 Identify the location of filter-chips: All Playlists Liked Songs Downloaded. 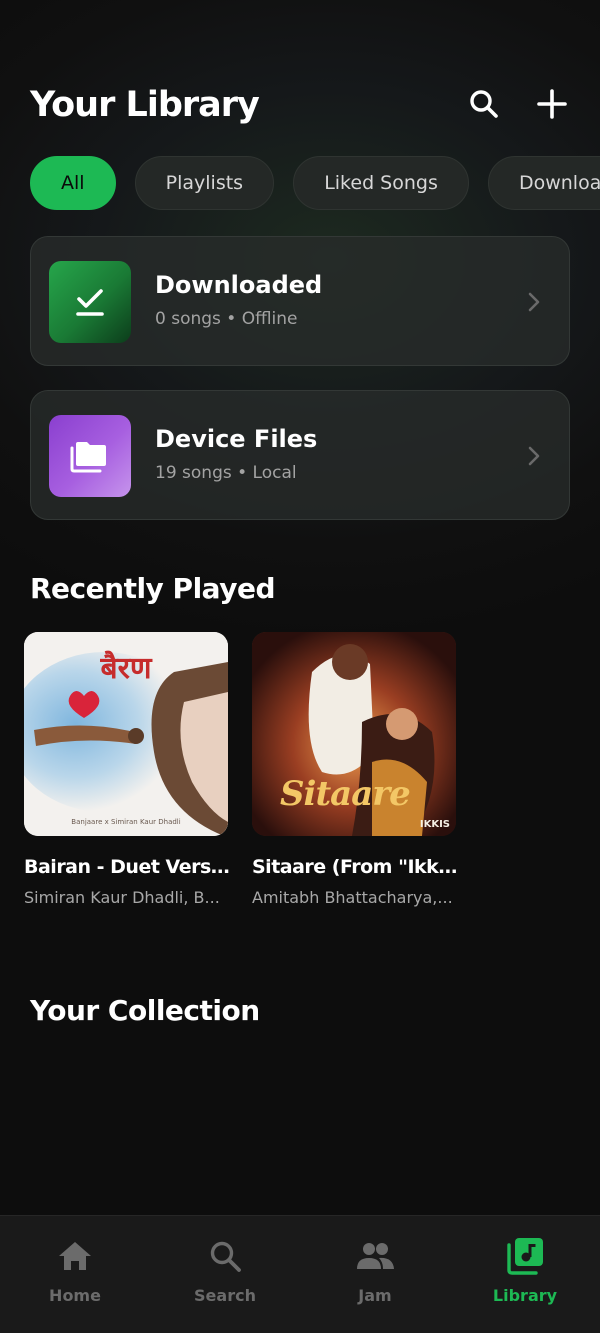
(315, 184).